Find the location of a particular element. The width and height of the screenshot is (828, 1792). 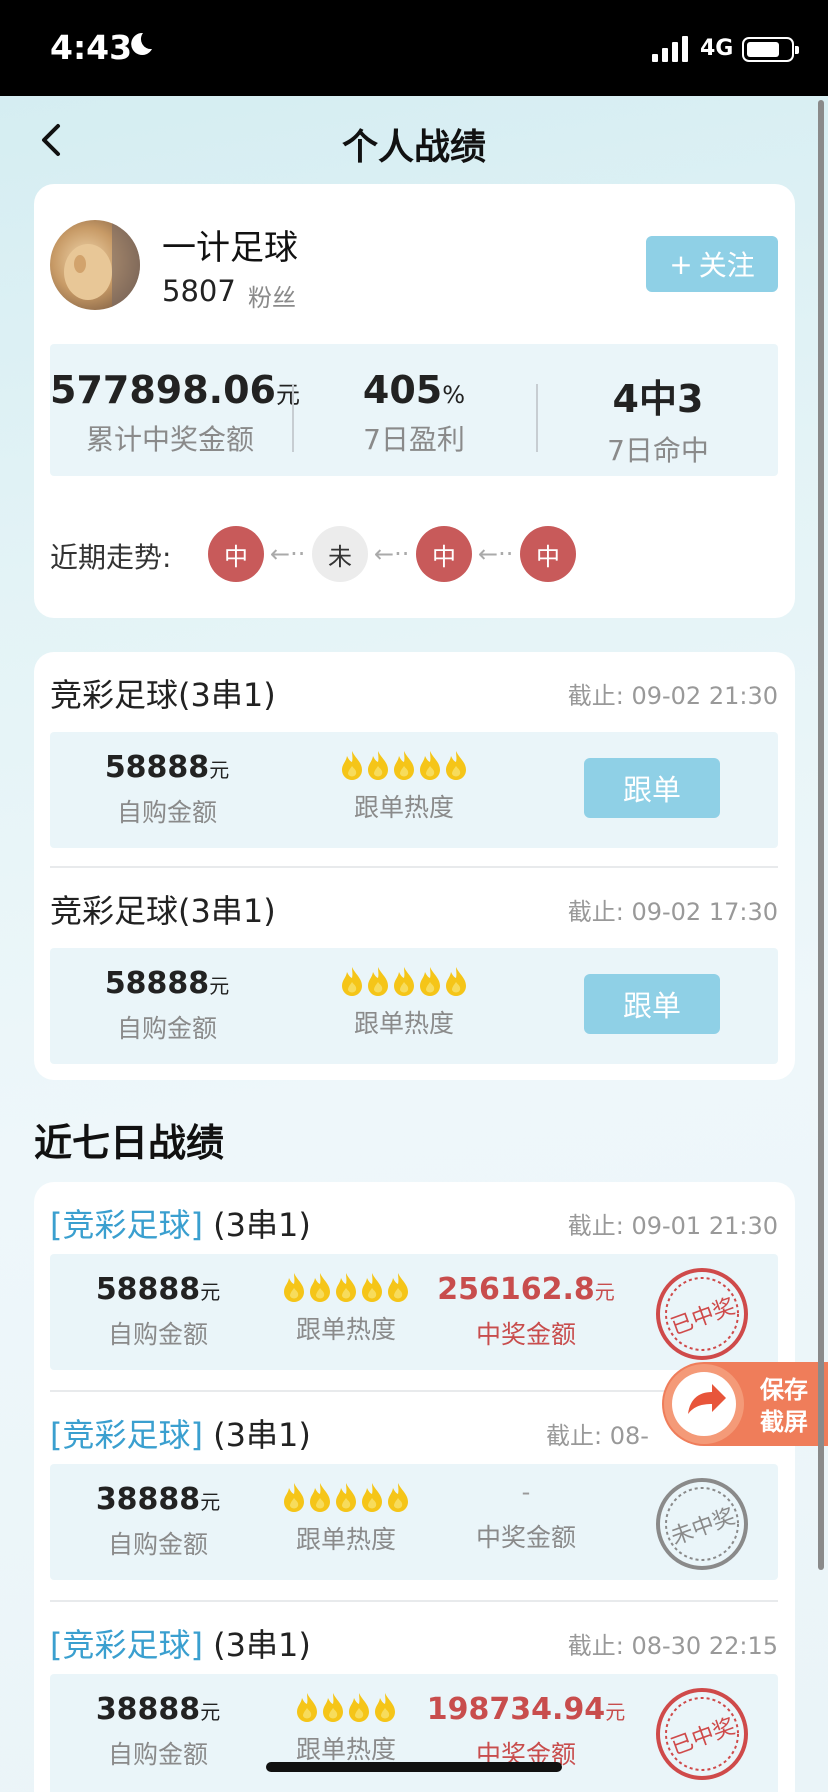

prize-amount: - 中奖金额 is located at coordinates (526, 1516).